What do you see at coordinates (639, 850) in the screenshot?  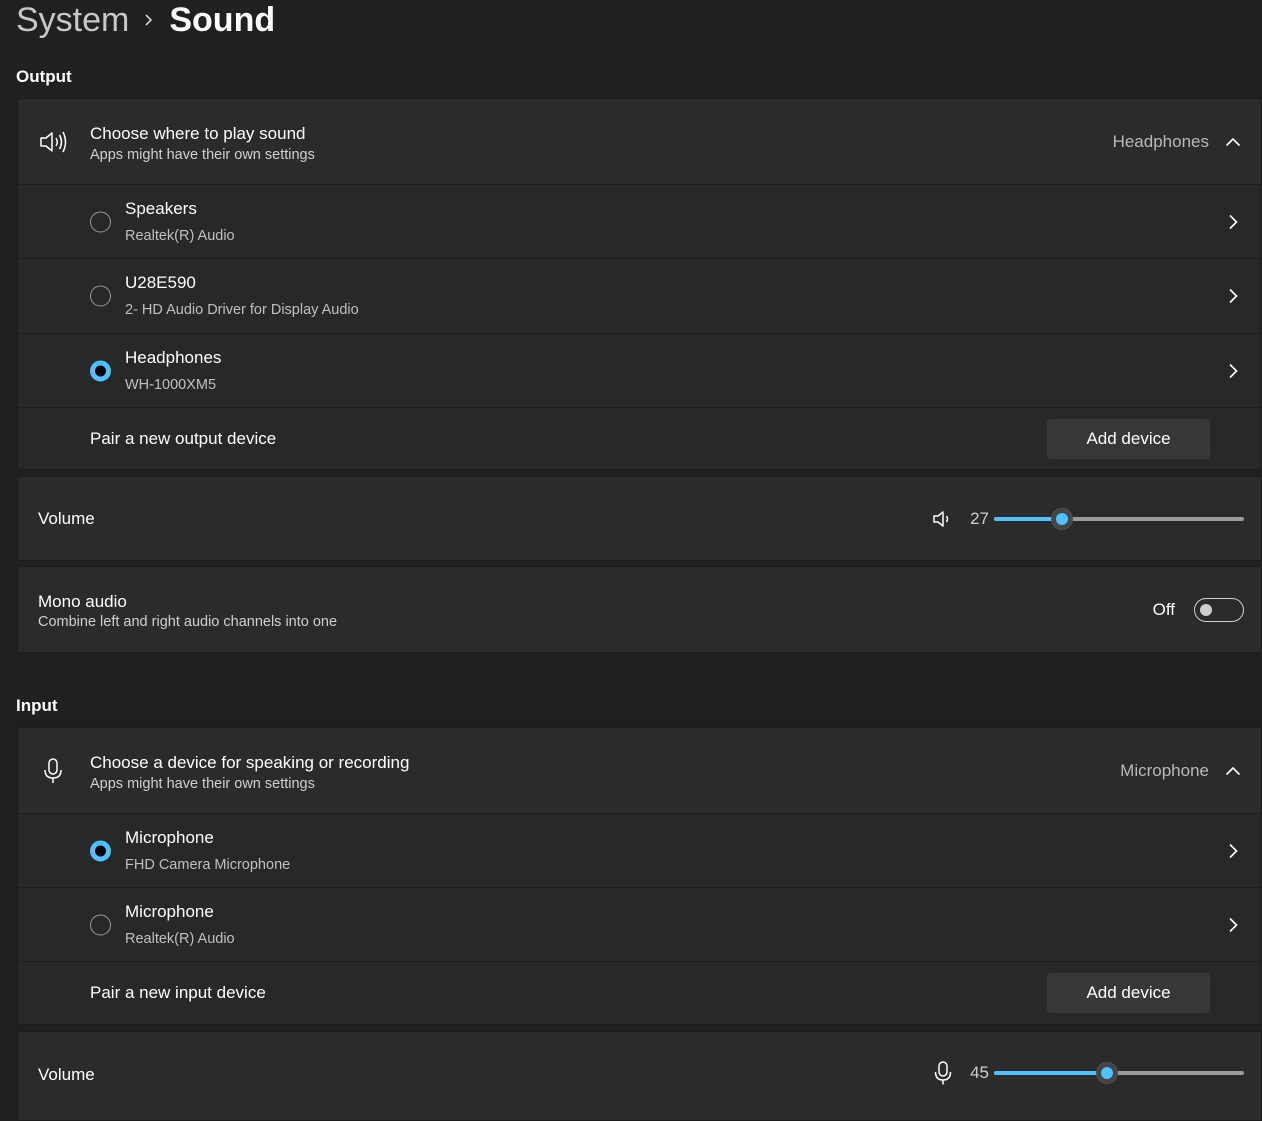 I see `input-device-option: Microphone FHD Camera Microphone` at bounding box center [639, 850].